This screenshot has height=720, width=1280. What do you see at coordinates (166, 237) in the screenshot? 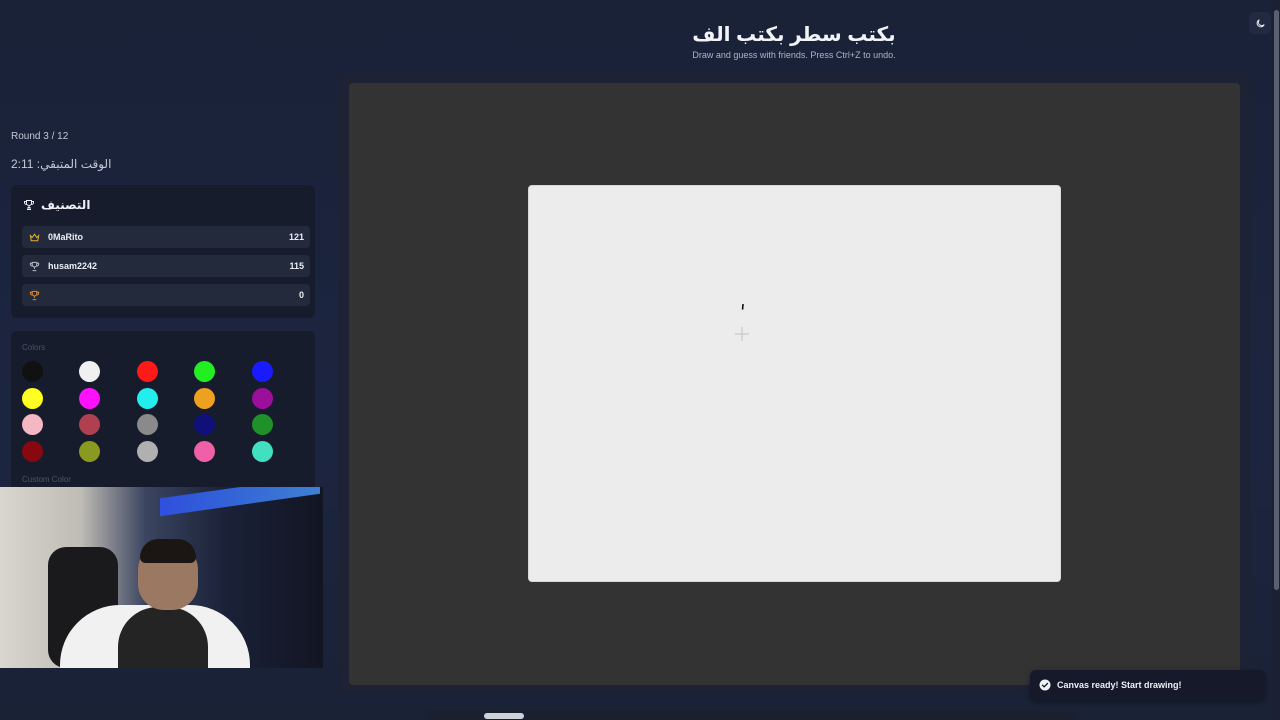
I see `leaderboard-row: 0MaRito 121` at bounding box center [166, 237].